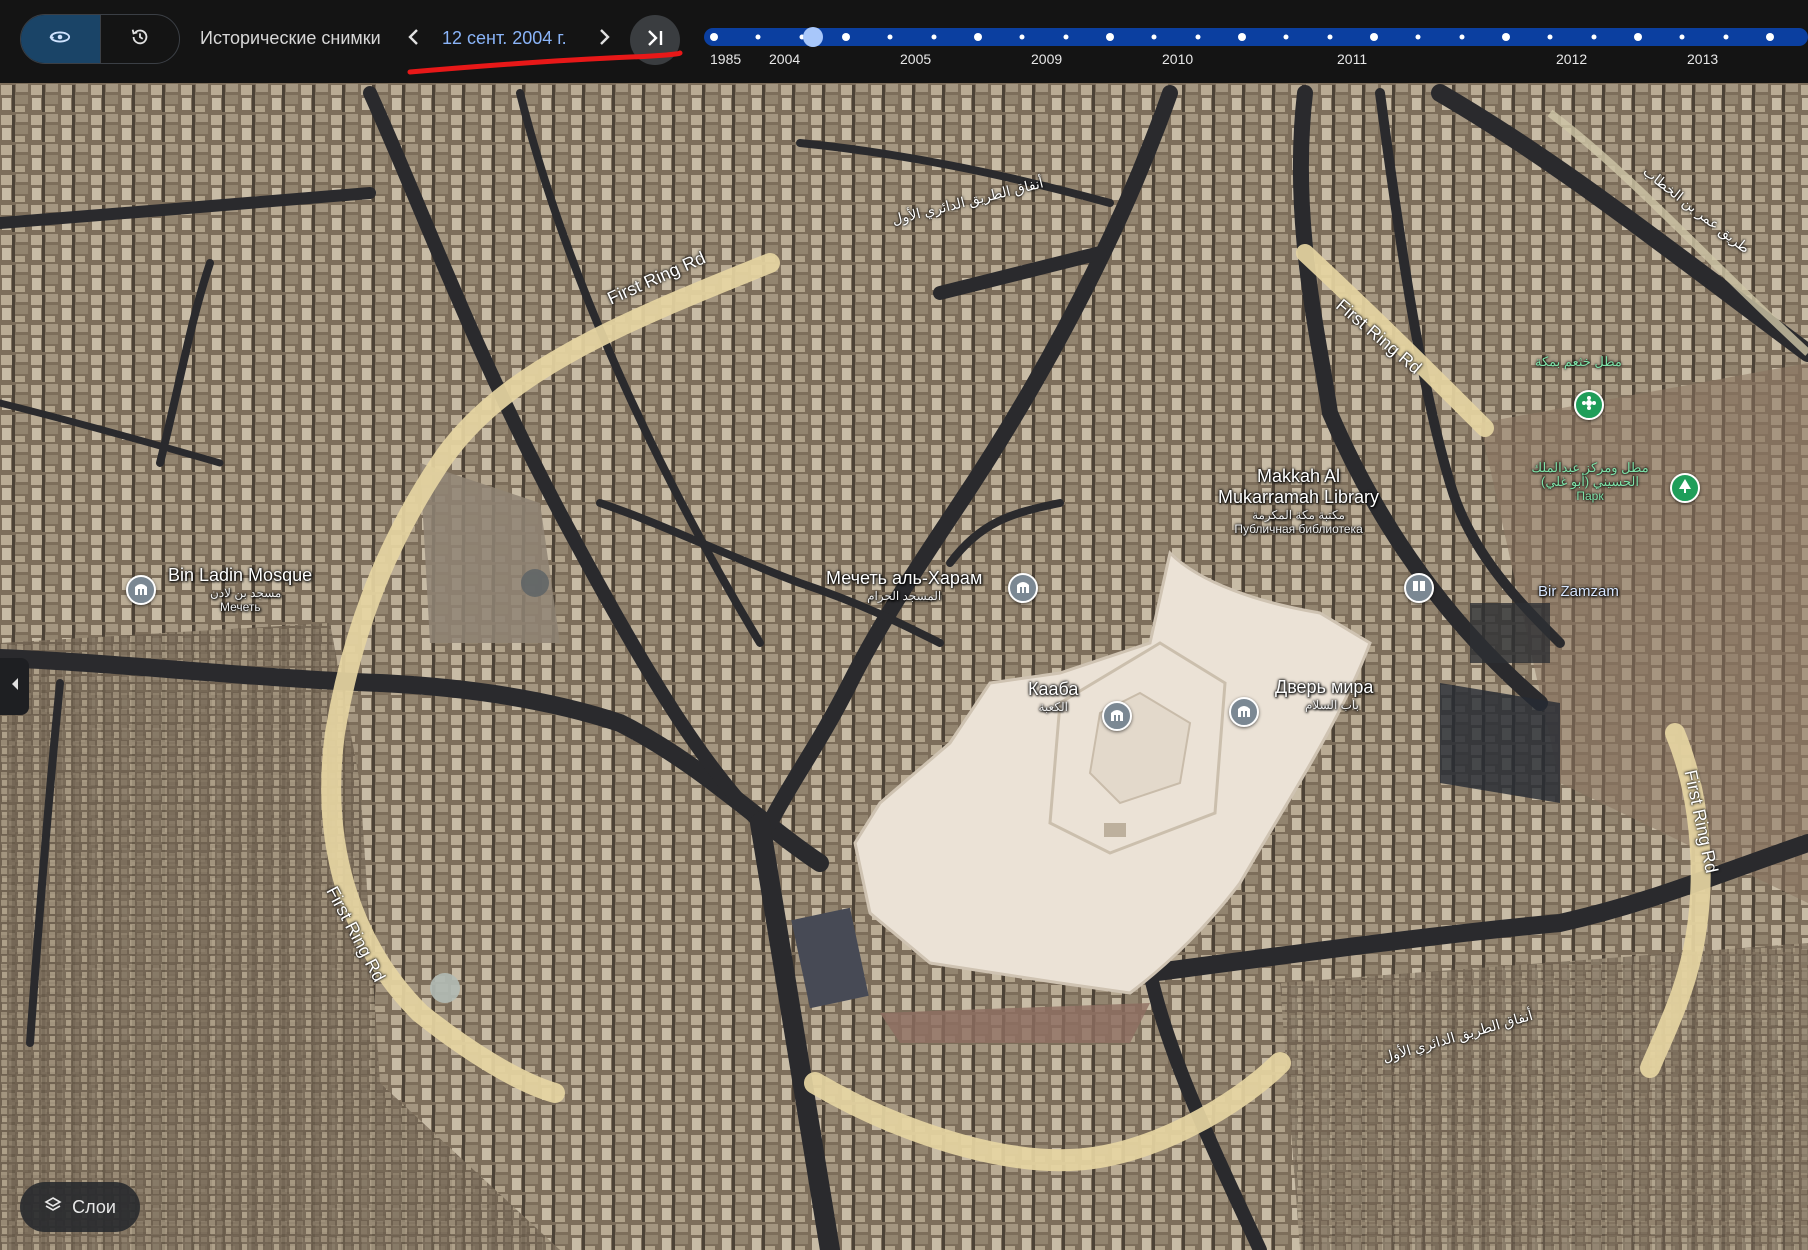 The height and width of the screenshot is (1250, 1808). I want to click on masjid-al-haram-title: Мечеть аль-Харам, so click(904, 578).